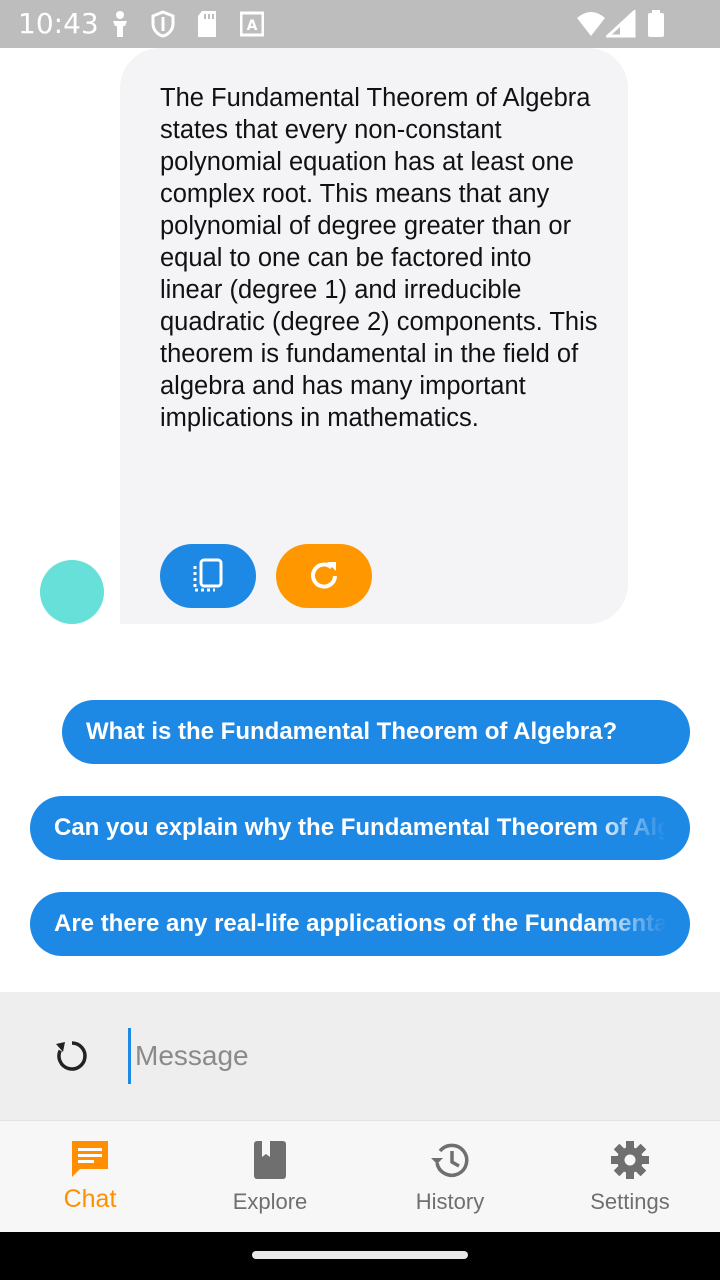  Describe the element at coordinates (72, 592) in the screenshot. I see `assistant-avatar` at that location.